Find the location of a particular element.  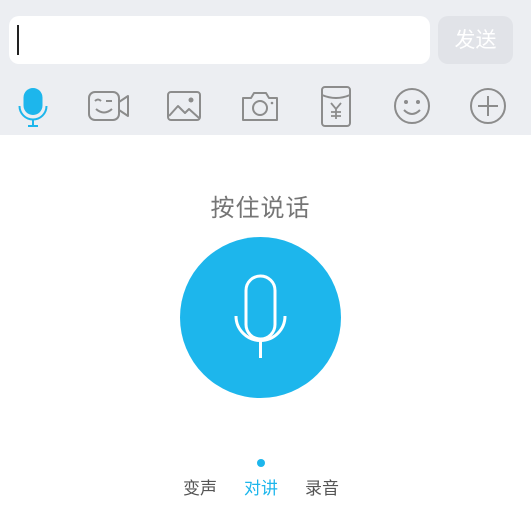

red-packet-tab is located at coordinates (336, 106).